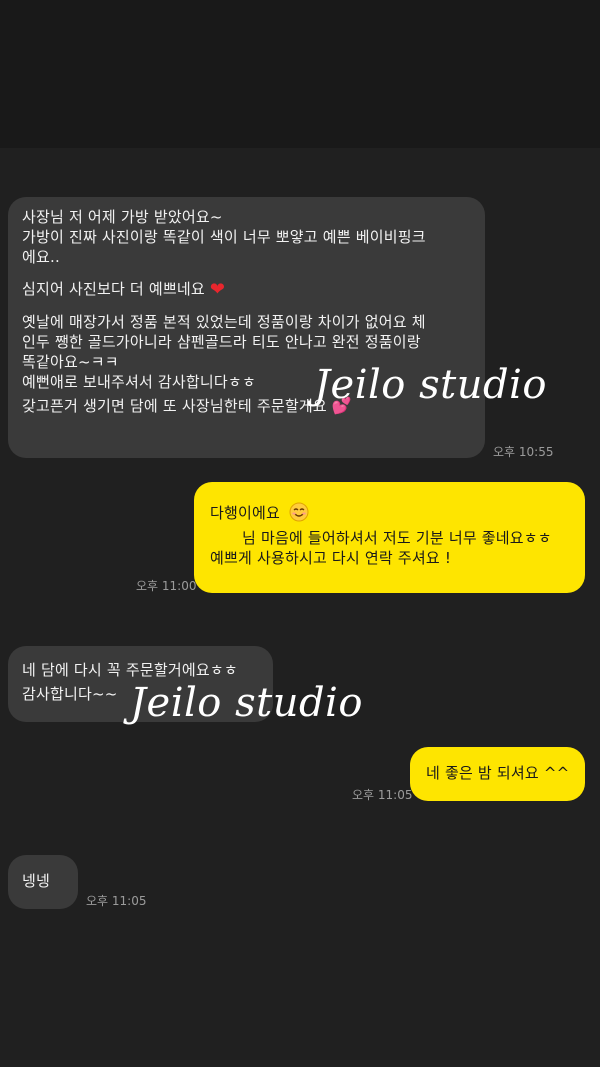  I want to click on message-text: 갖고픈거 생기면 담에 또 사장님한테 주문할게요, so click(174, 406).